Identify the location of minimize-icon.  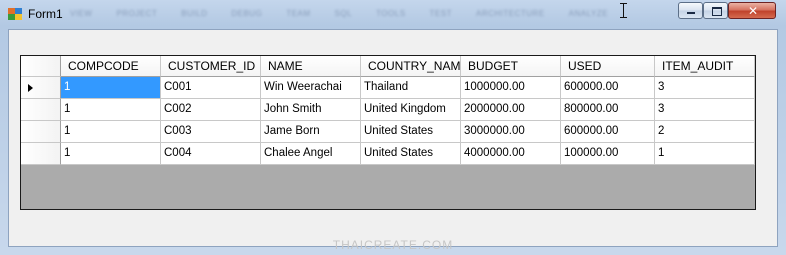
(691, 13).